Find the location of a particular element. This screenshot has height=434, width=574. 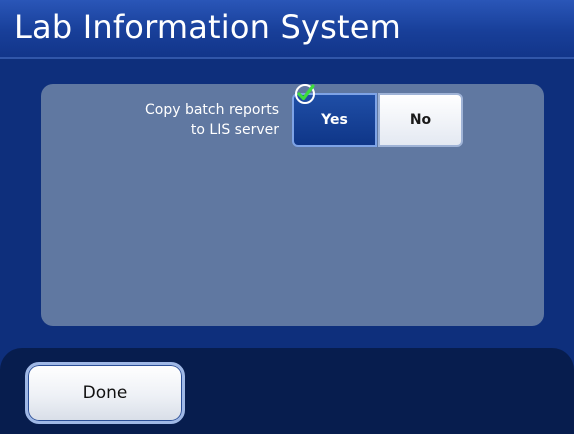

setting-label-line1: Copy batch reports is located at coordinates (212, 110).